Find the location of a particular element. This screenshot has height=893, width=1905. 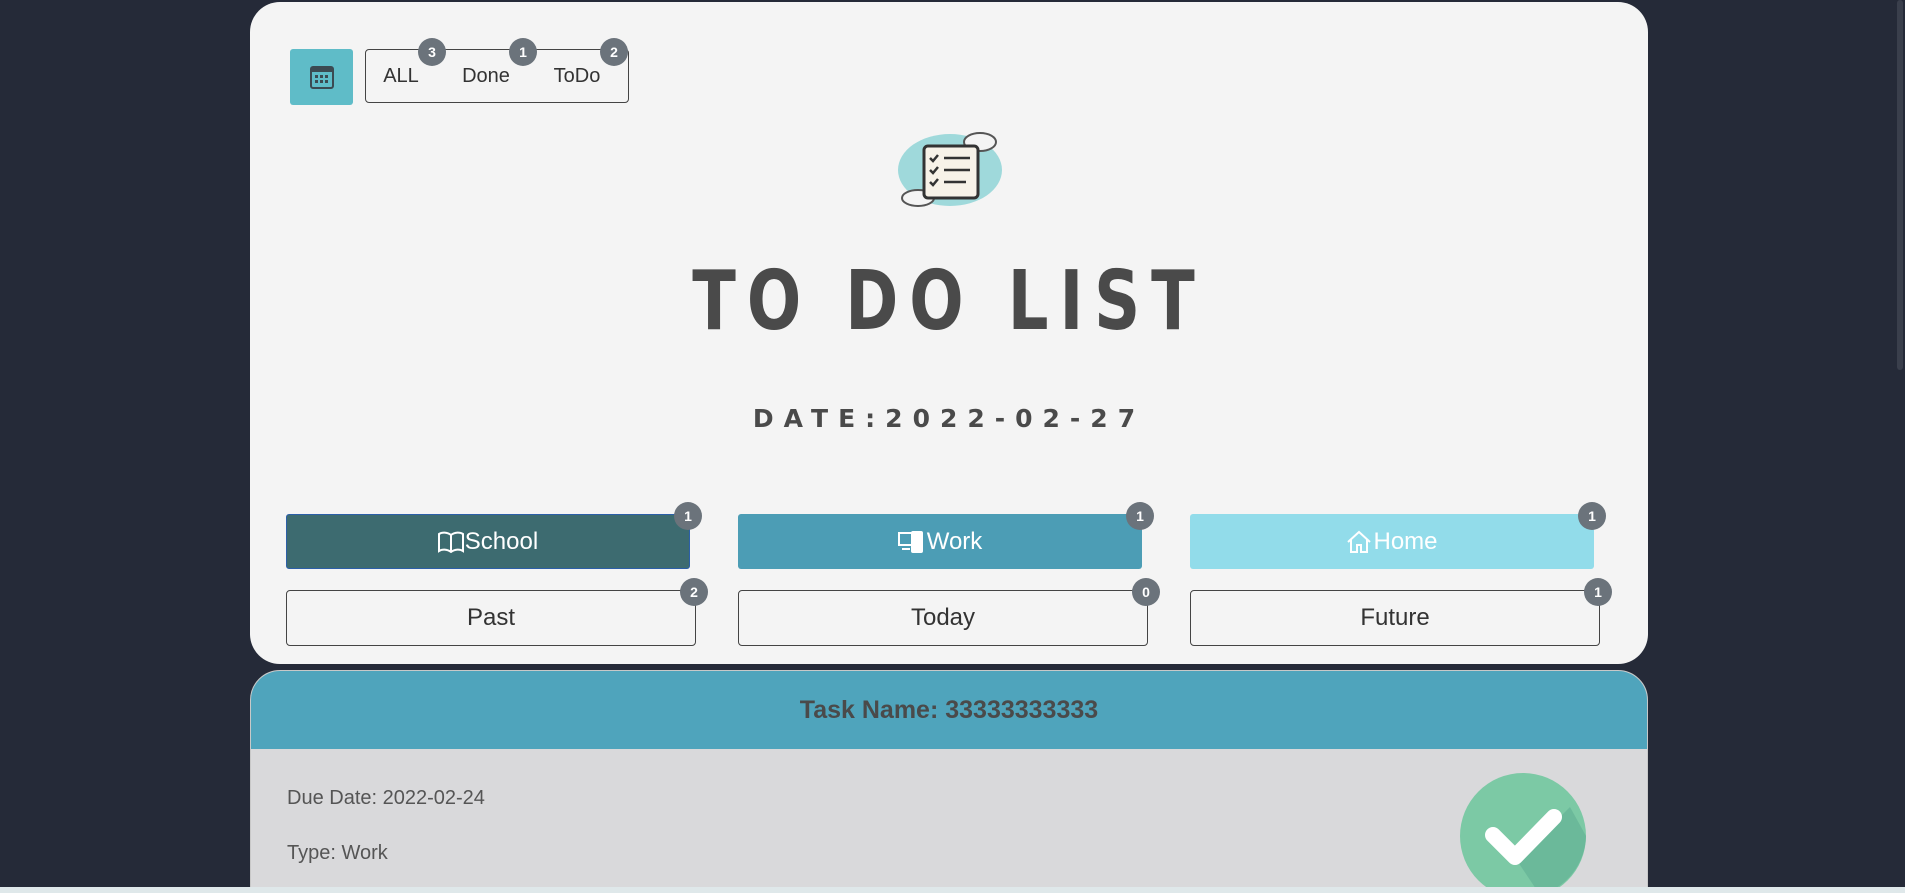

time-future-count-badge: 1 is located at coordinates (1598, 592).